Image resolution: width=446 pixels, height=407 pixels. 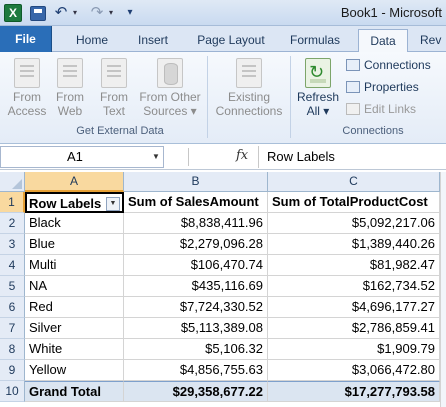 I want to click on table-cell: $435,116.69, so click(x=196, y=286).